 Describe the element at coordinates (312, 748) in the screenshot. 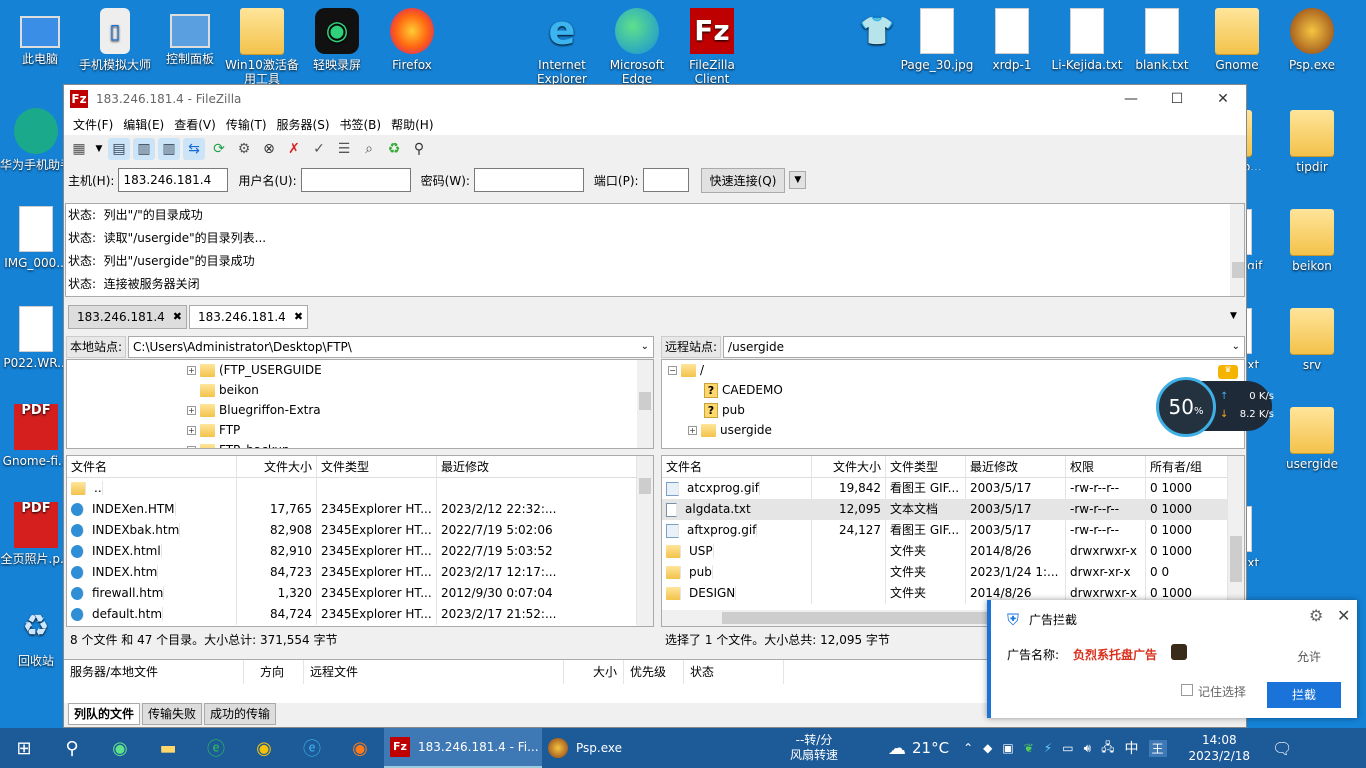

I see `taskbar-ie: ⓔ` at that location.